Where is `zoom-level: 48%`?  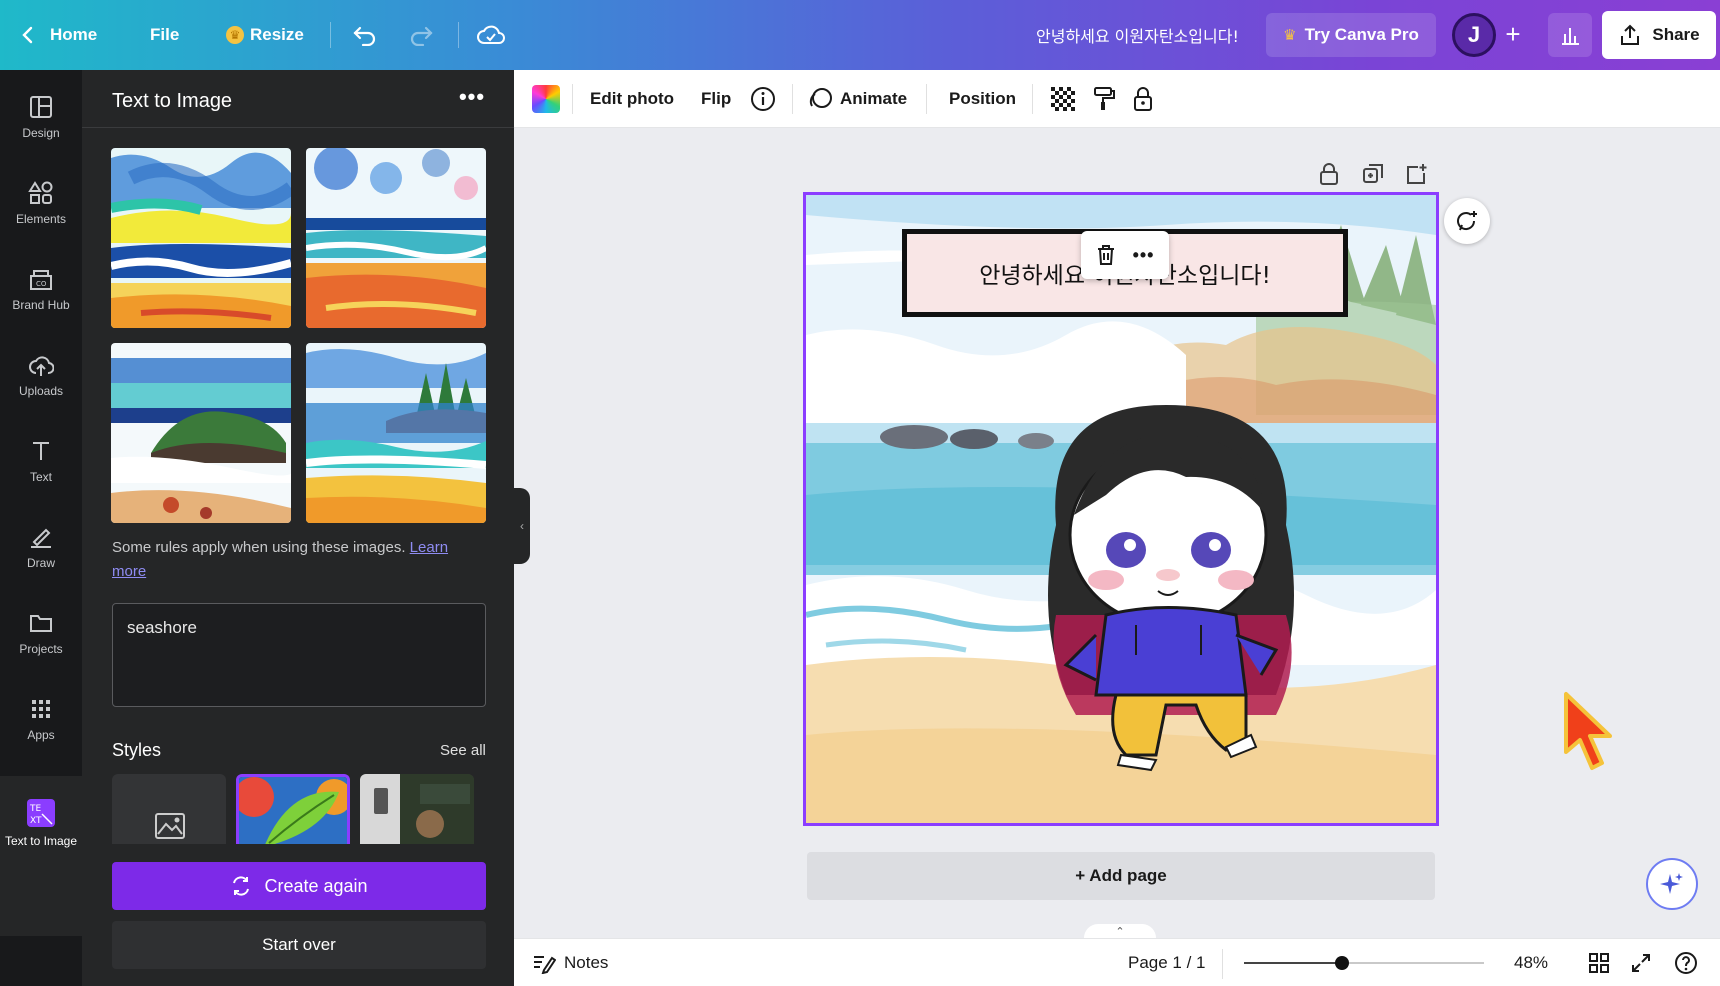
zoom-level: 48% is located at coordinates (1531, 962).